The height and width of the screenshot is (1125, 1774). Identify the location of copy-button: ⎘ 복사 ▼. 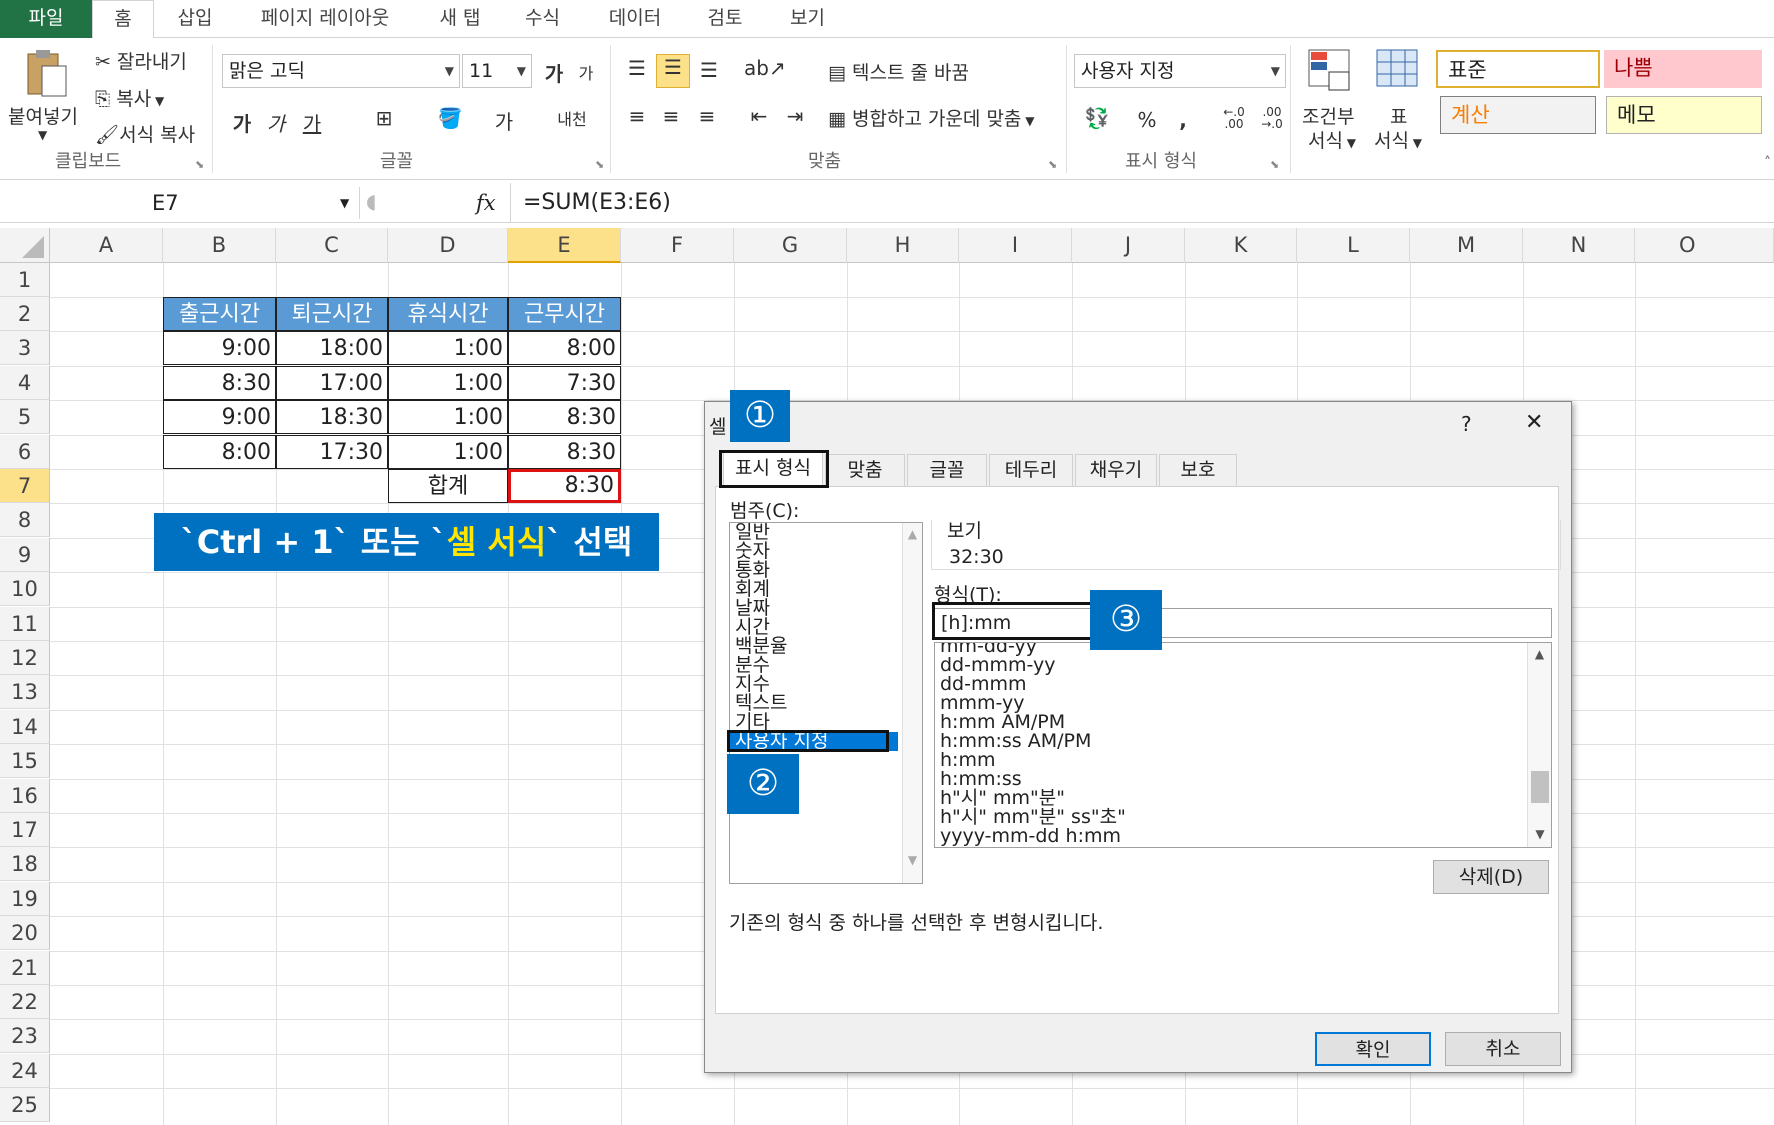
(129, 97).